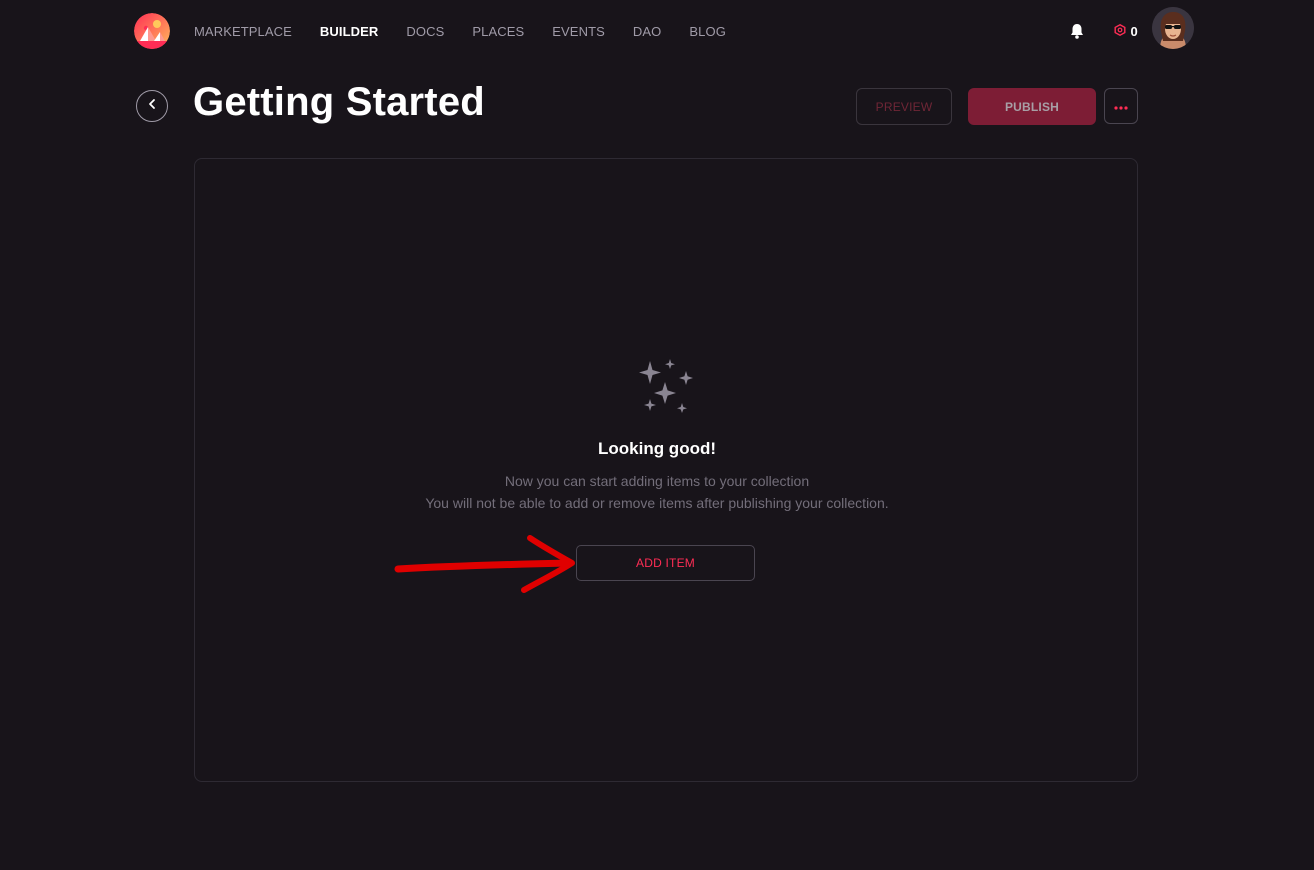  What do you see at coordinates (1120, 31) in the screenshot?
I see `mana-icon` at bounding box center [1120, 31].